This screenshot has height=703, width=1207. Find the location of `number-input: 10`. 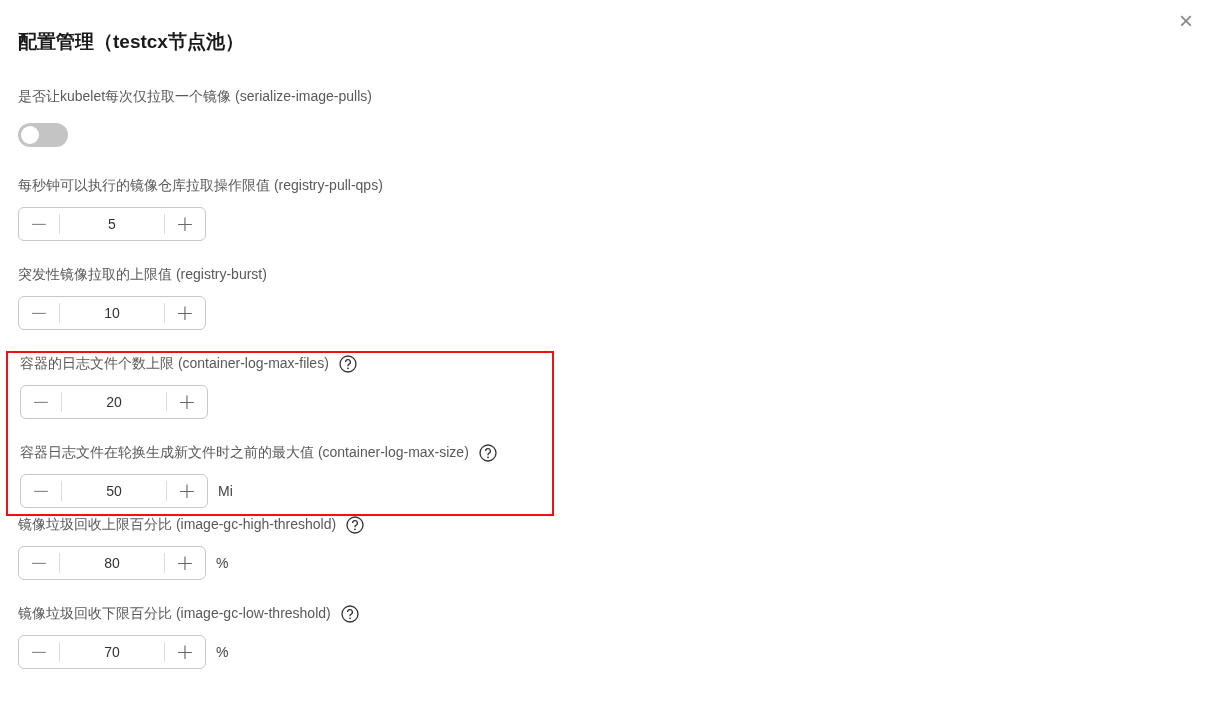

number-input: 10 is located at coordinates (112, 313).